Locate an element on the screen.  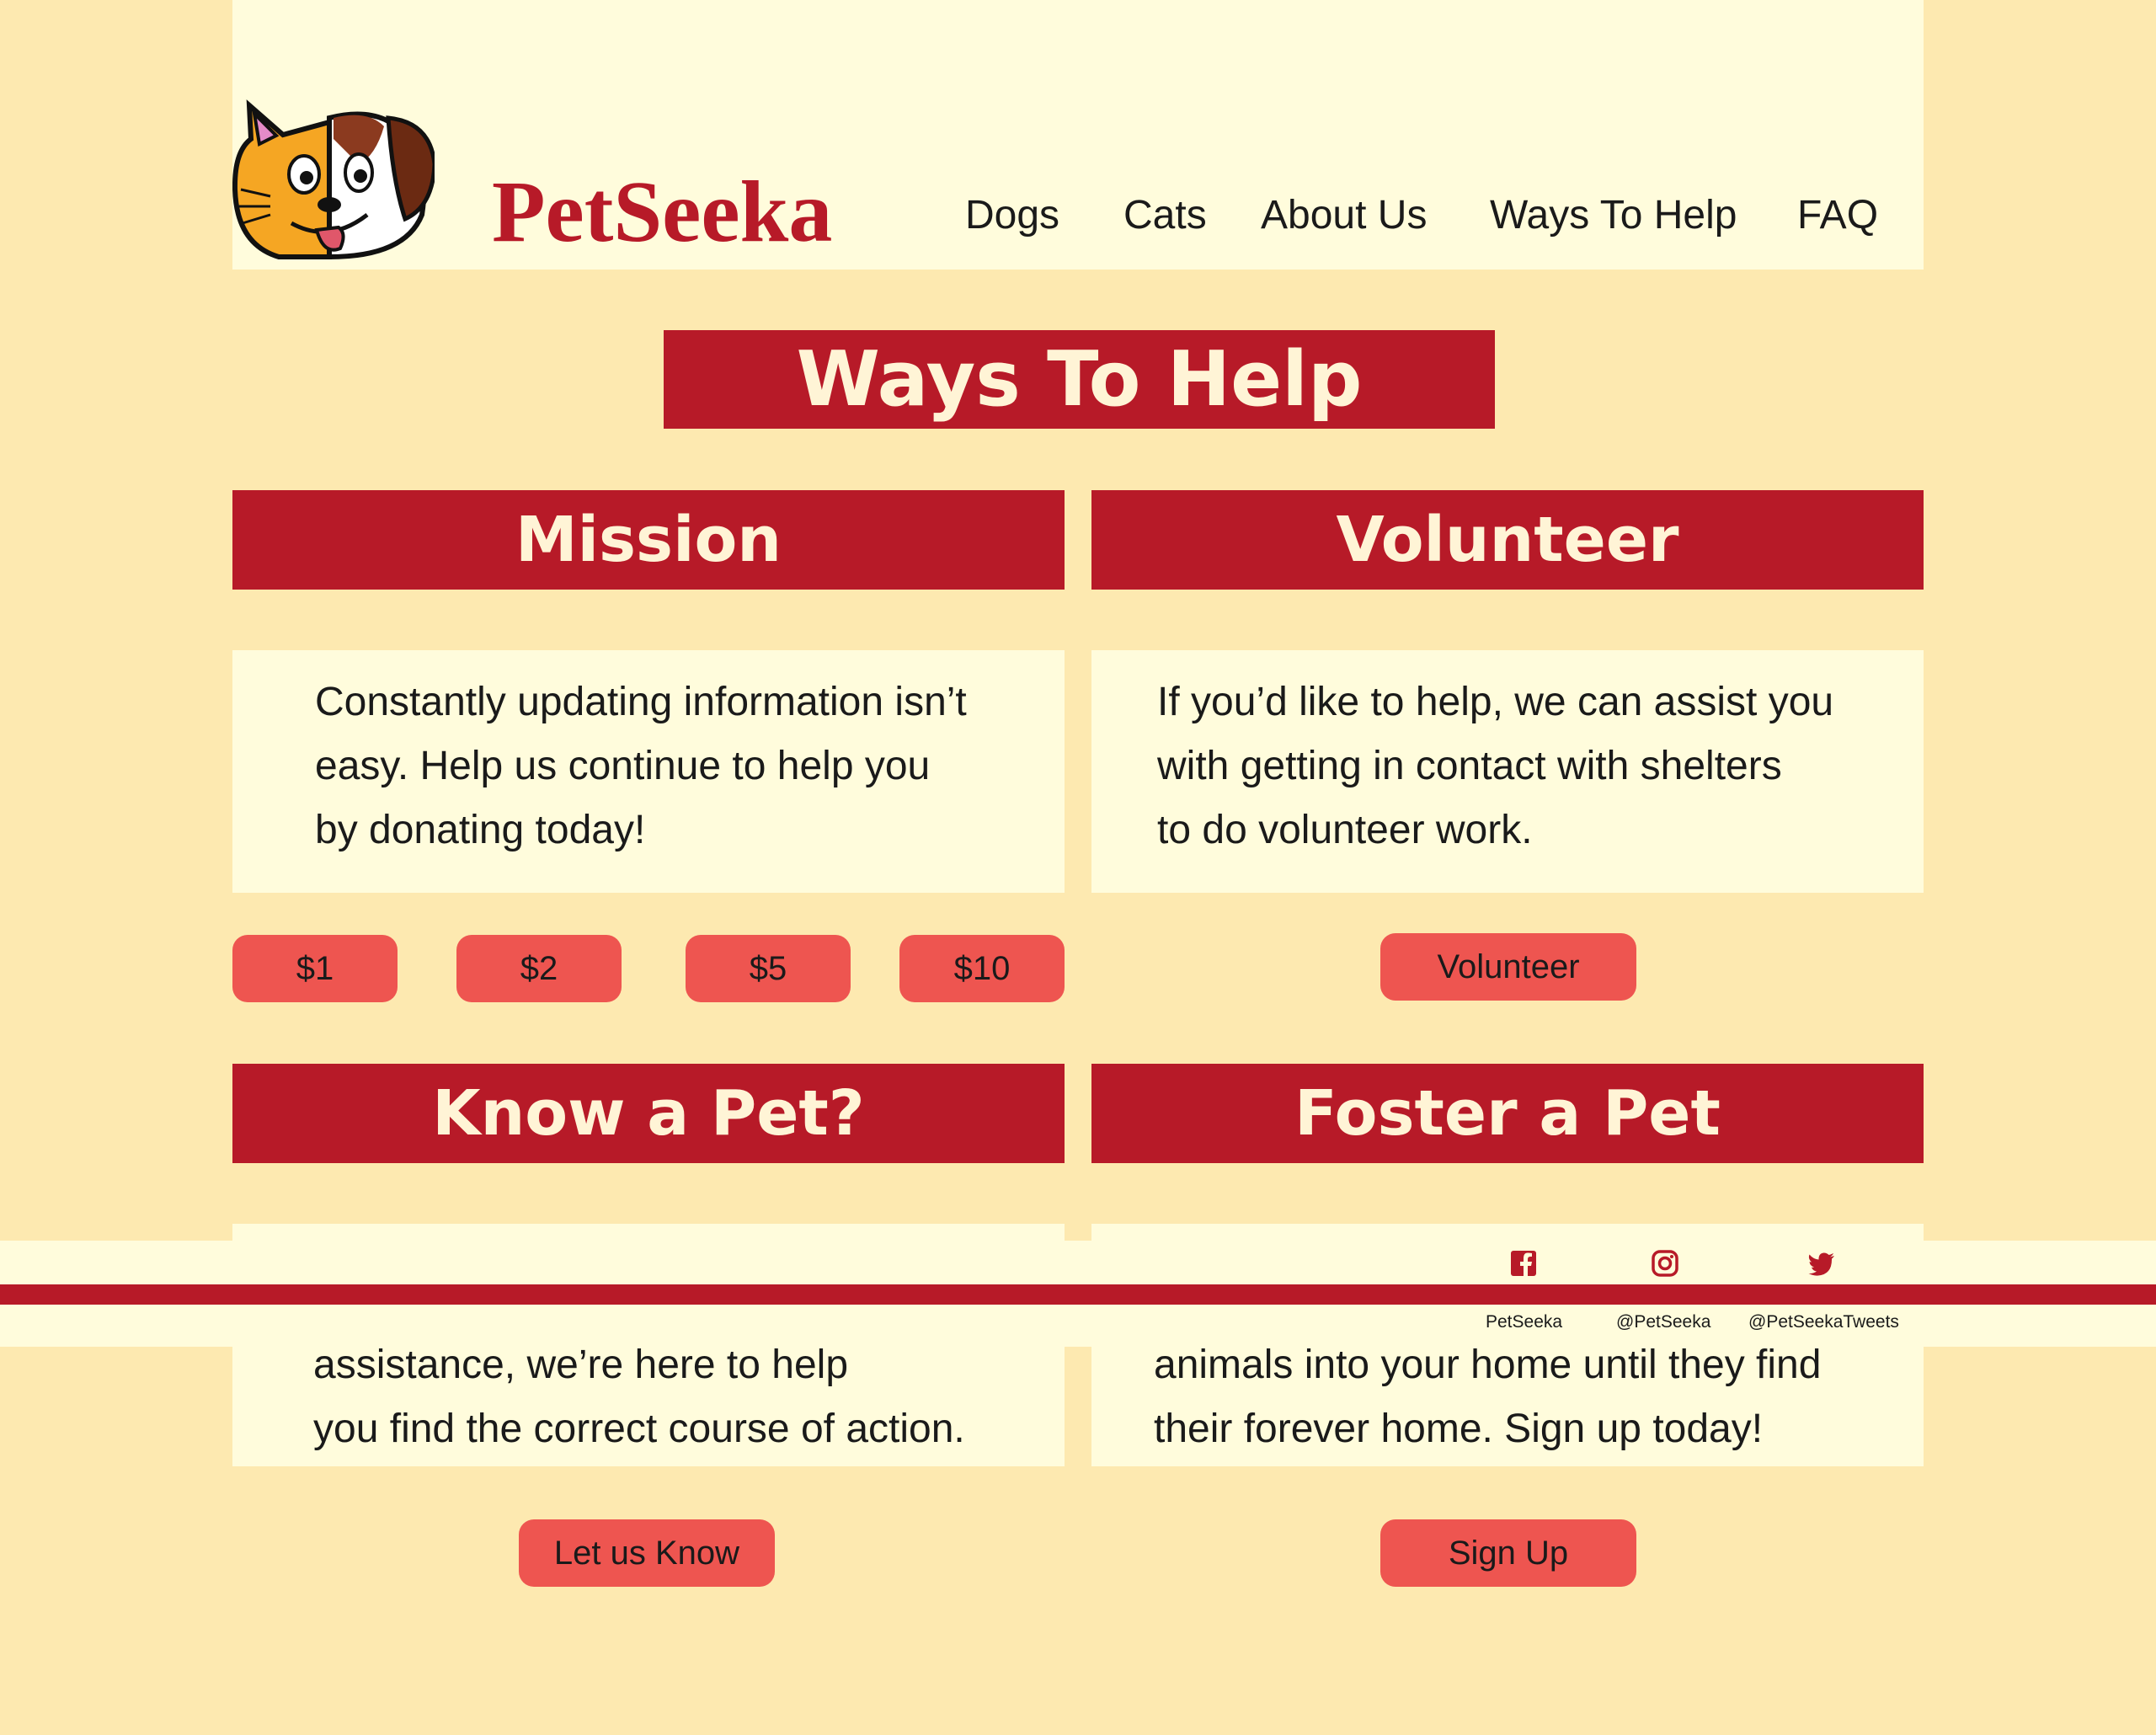
know-a-pet-text-line: you find the correct course of action. is located at coordinates (639, 1429).